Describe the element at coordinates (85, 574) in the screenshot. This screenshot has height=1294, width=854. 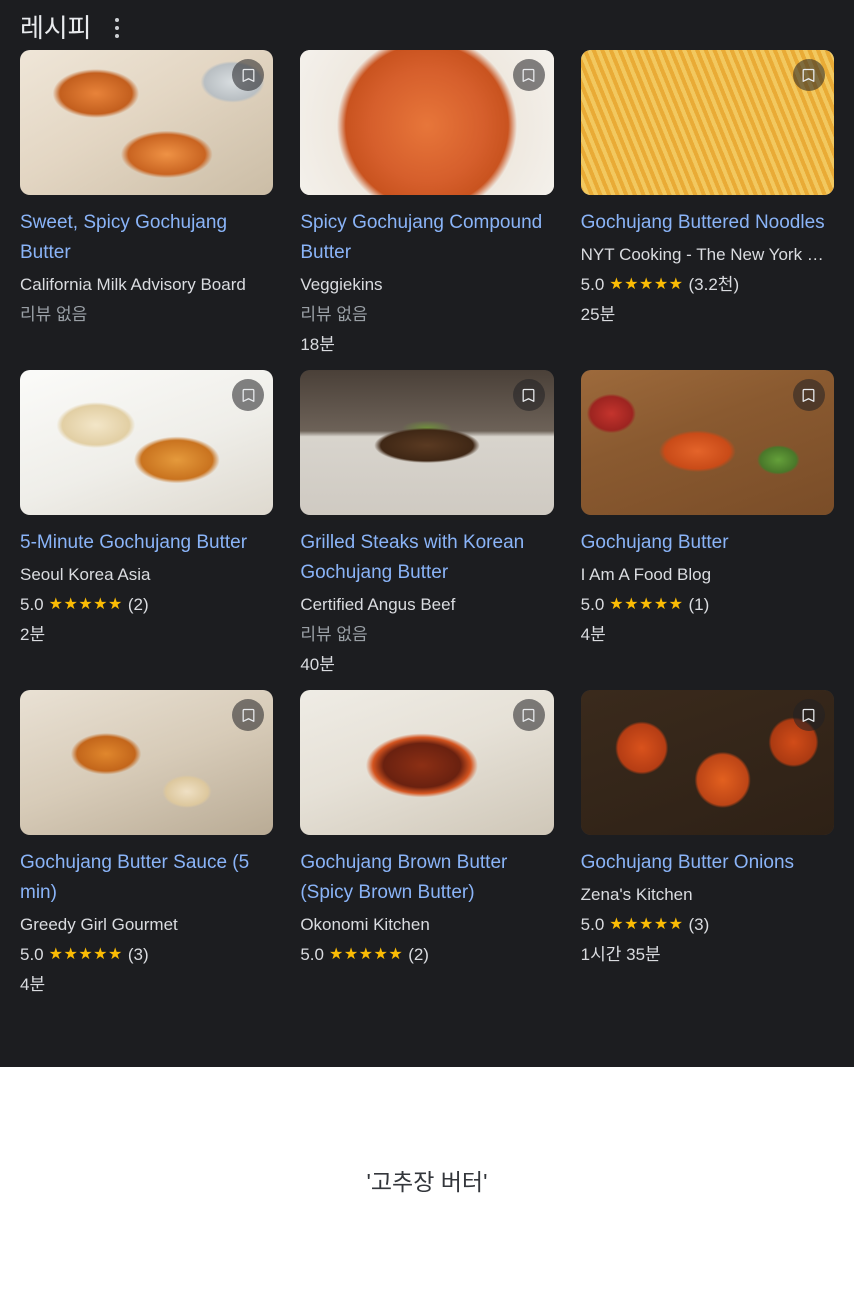
I see `recipe-source: Seoul Korea Asia` at that location.